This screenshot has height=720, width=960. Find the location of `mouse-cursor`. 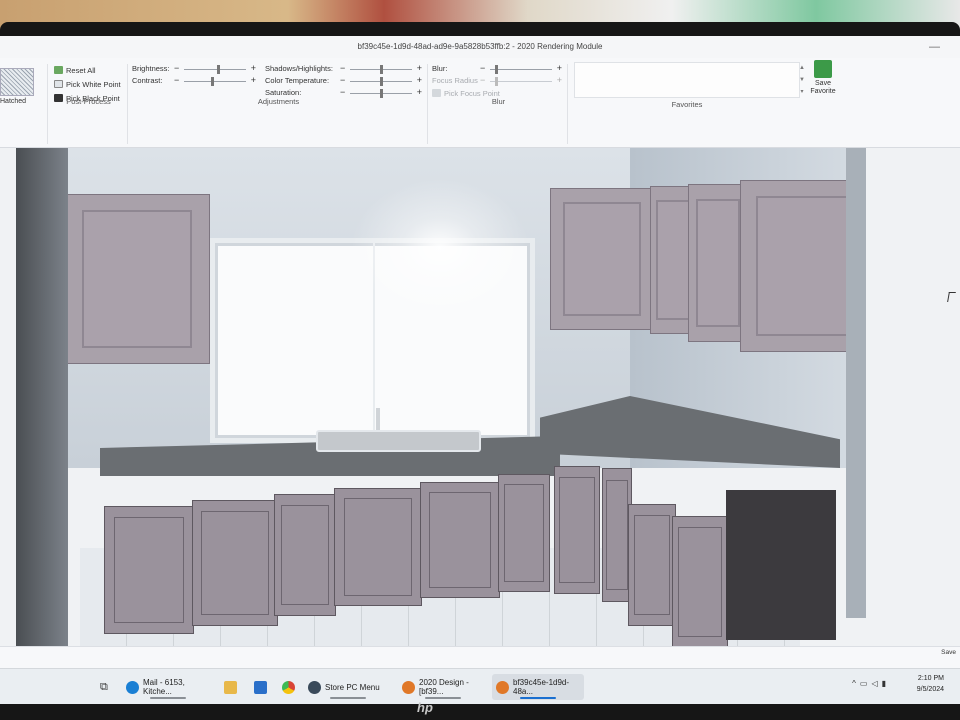

mouse-cursor is located at coordinates (951, 297).